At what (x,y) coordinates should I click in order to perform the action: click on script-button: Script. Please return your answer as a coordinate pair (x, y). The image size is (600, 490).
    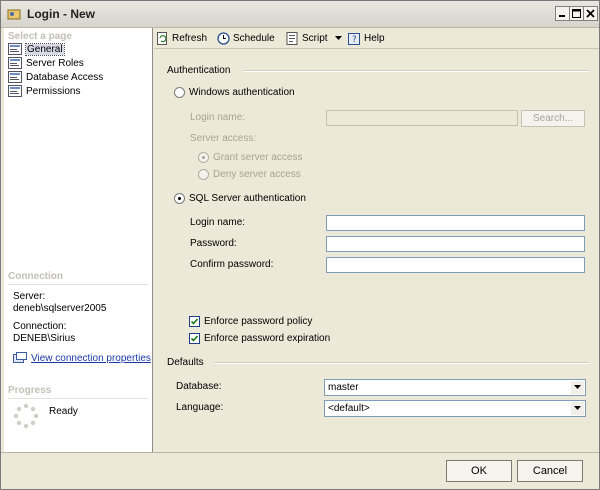
    Looking at the image, I should click on (307, 38).